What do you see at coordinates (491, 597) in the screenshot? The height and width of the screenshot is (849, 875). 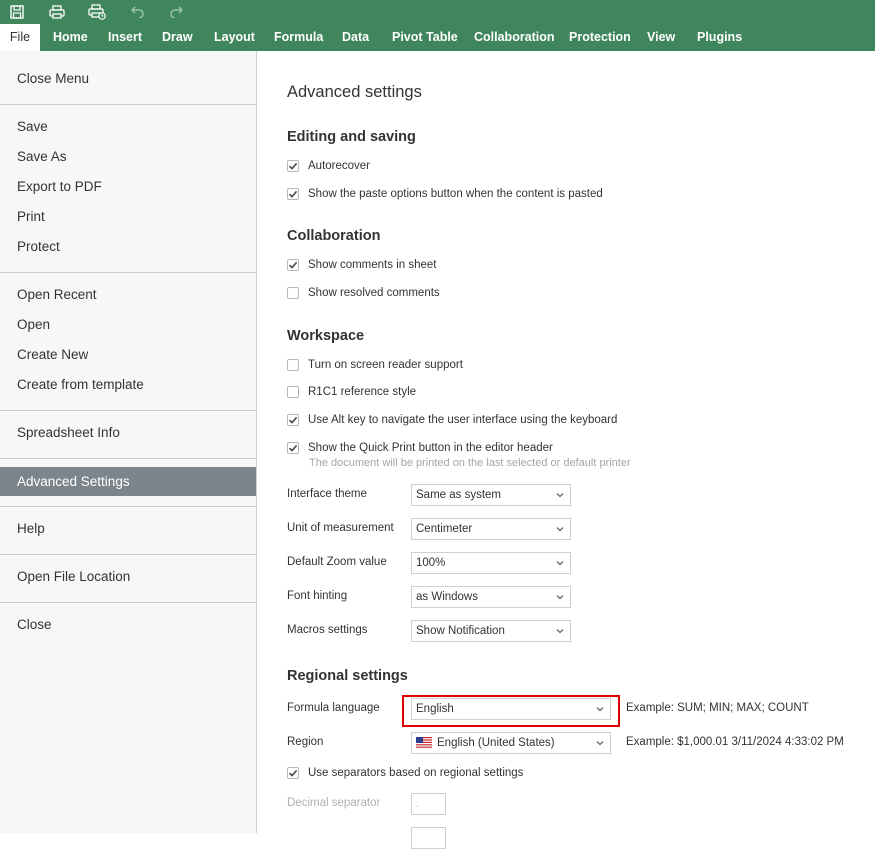 I see `font-hinting-select: as Windows` at bounding box center [491, 597].